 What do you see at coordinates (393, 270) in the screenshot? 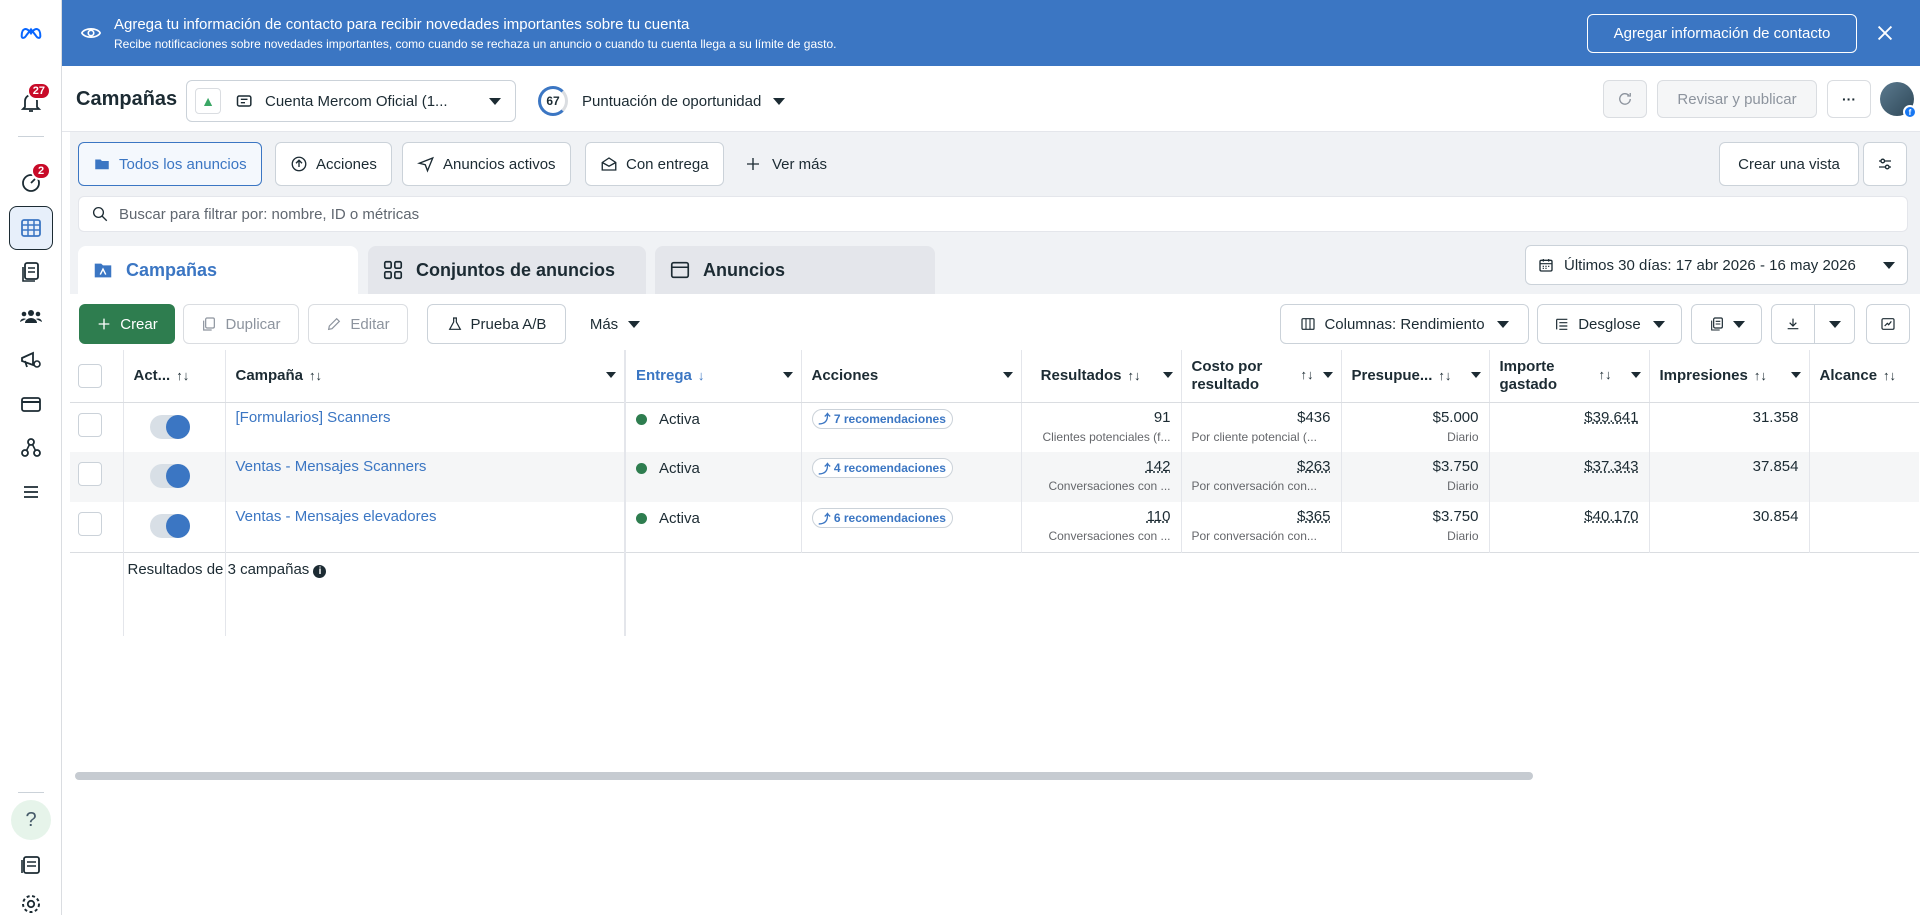
I see `grid-icon` at bounding box center [393, 270].